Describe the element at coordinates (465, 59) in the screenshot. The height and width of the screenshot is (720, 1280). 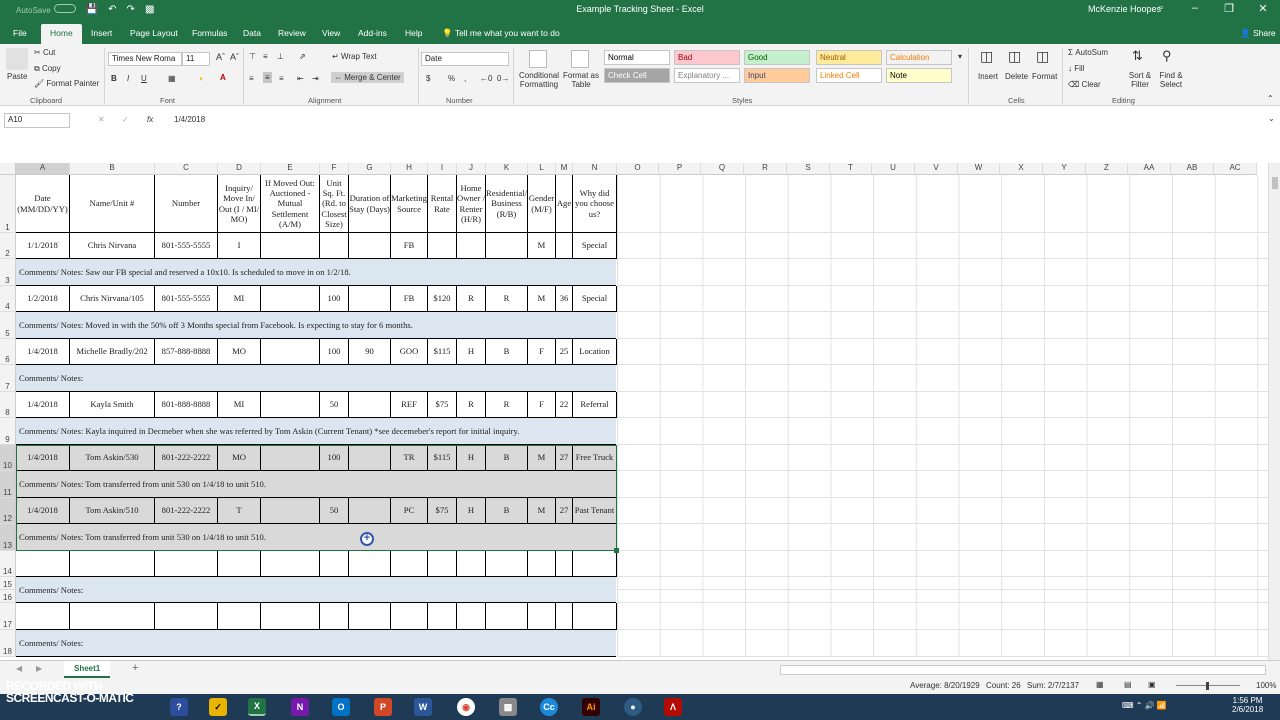
I see `number-format-select: Date` at that location.